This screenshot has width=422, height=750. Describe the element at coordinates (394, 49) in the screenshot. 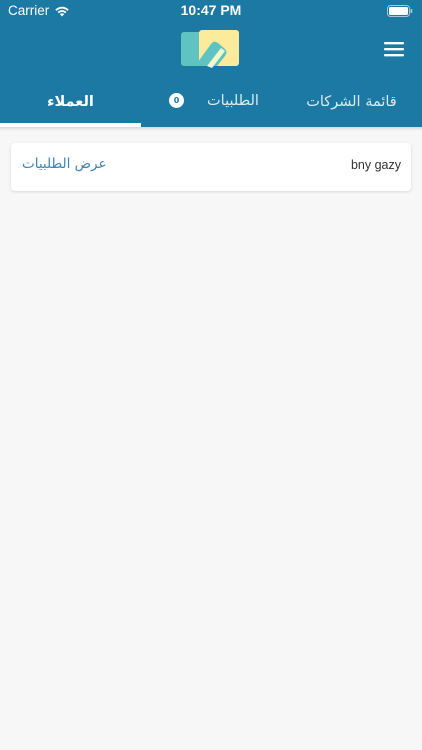

I see `hamburger-menu-icon` at that location.